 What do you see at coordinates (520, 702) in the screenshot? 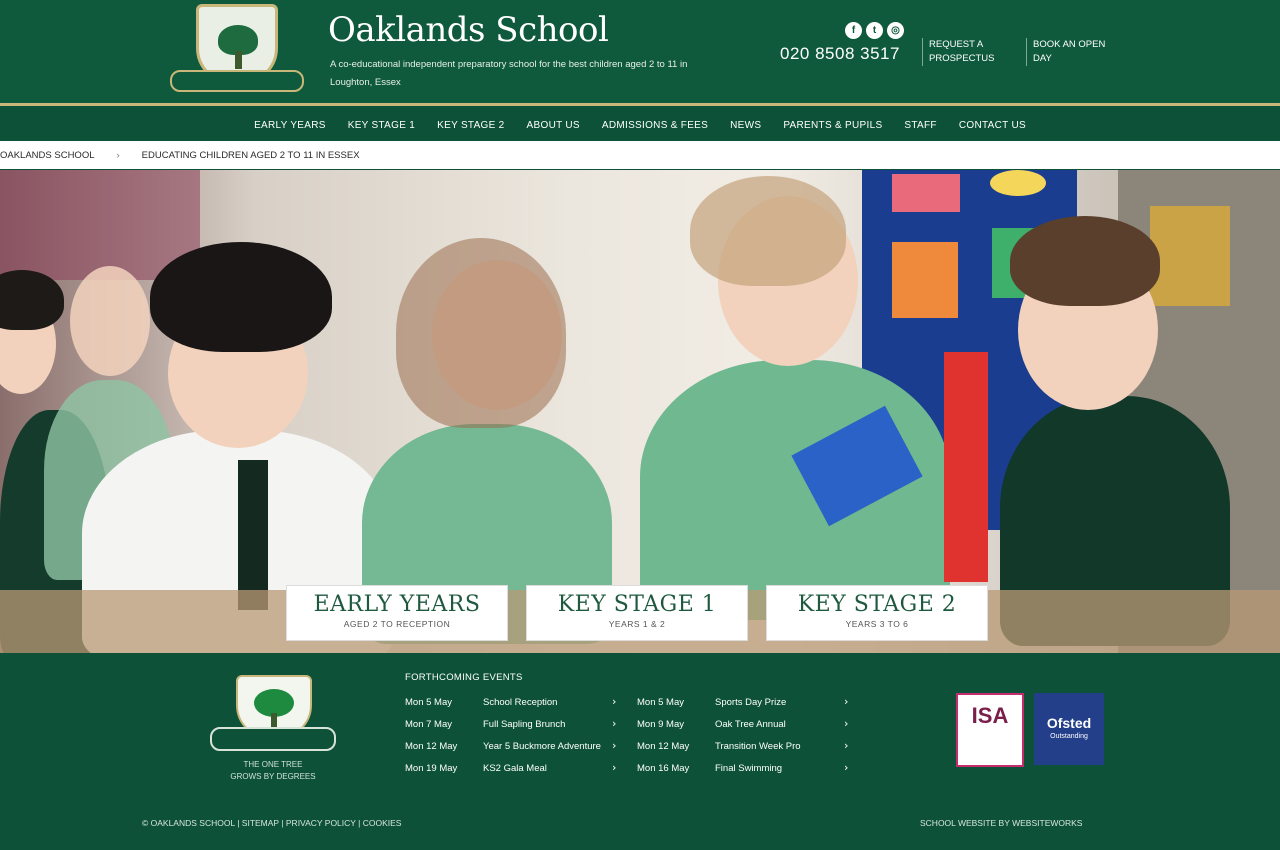
I see `event-name: School Reception` at bounding box center [520, 702].